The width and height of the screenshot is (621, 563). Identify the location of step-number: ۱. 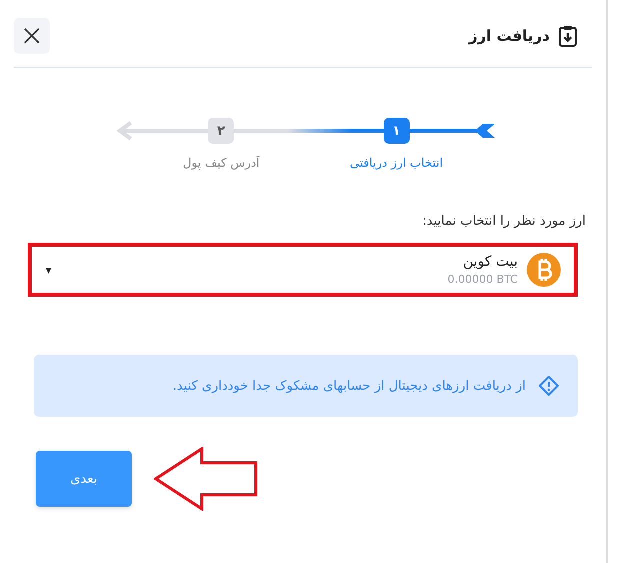
(397, 131).